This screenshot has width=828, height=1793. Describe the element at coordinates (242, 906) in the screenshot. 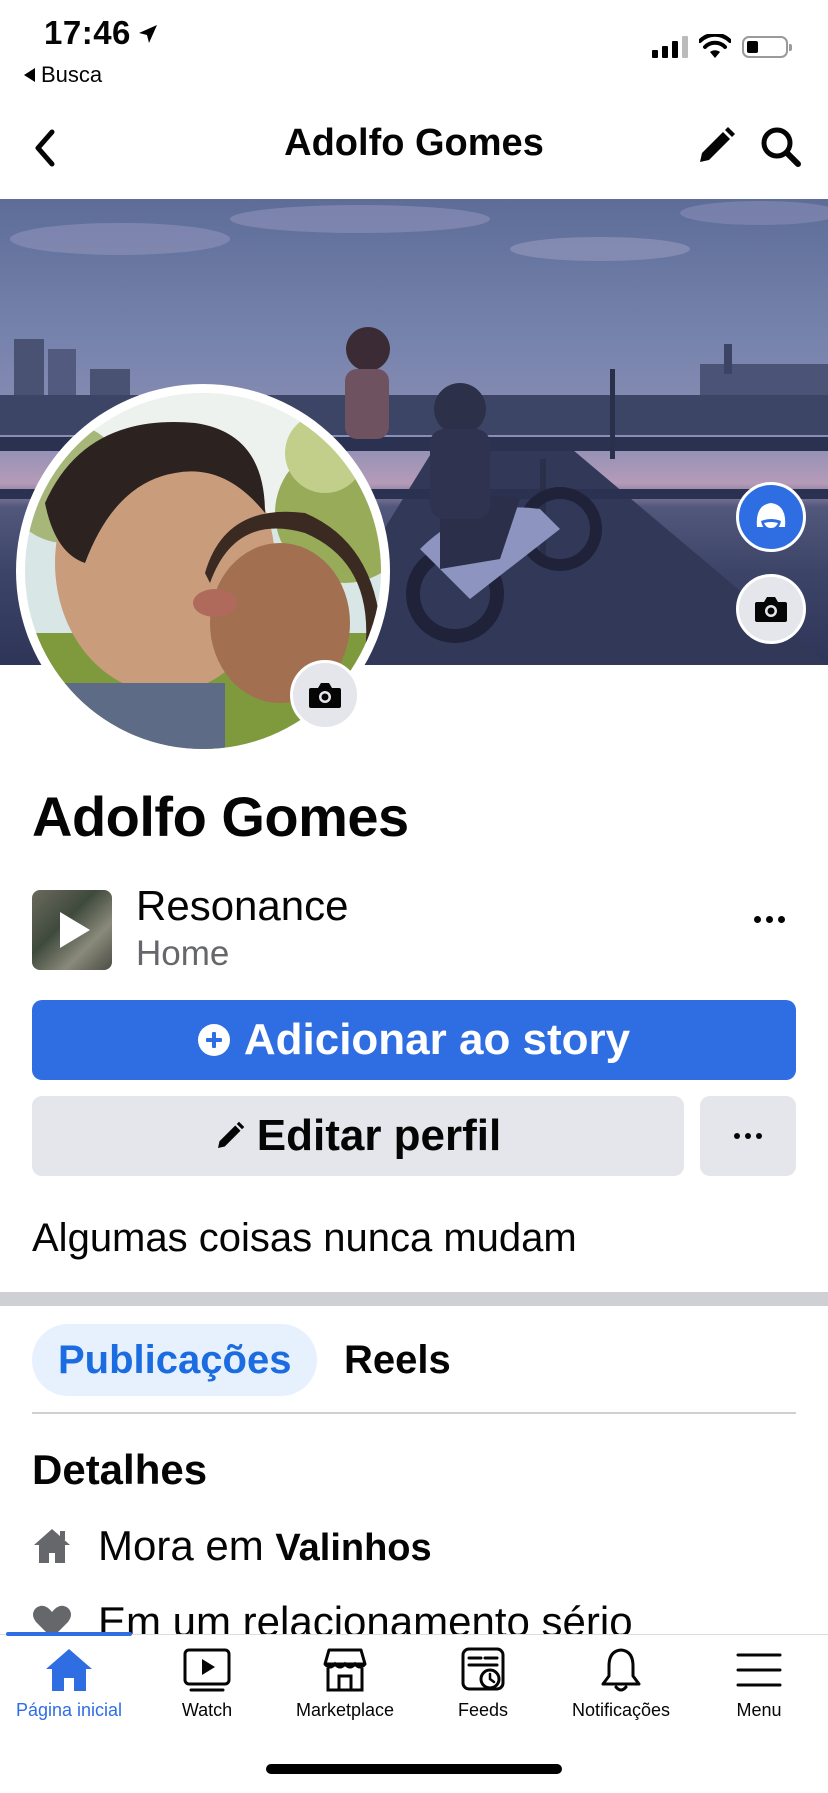

I see `music-title: Resonance` at that location.